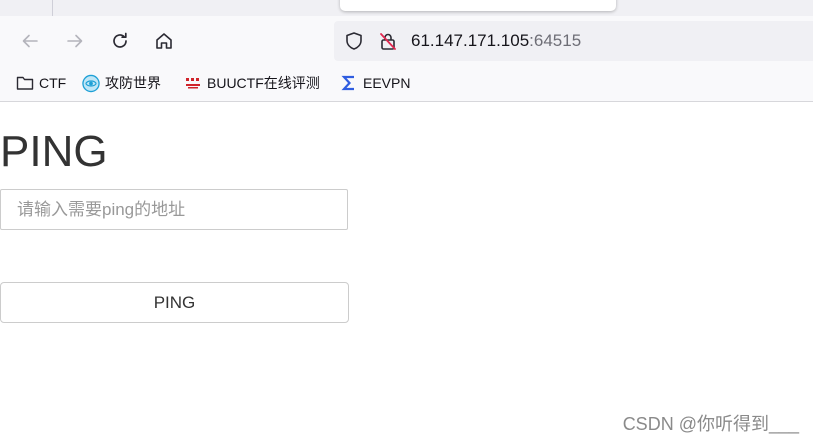  I want to click on back-button, so click(30, 41).